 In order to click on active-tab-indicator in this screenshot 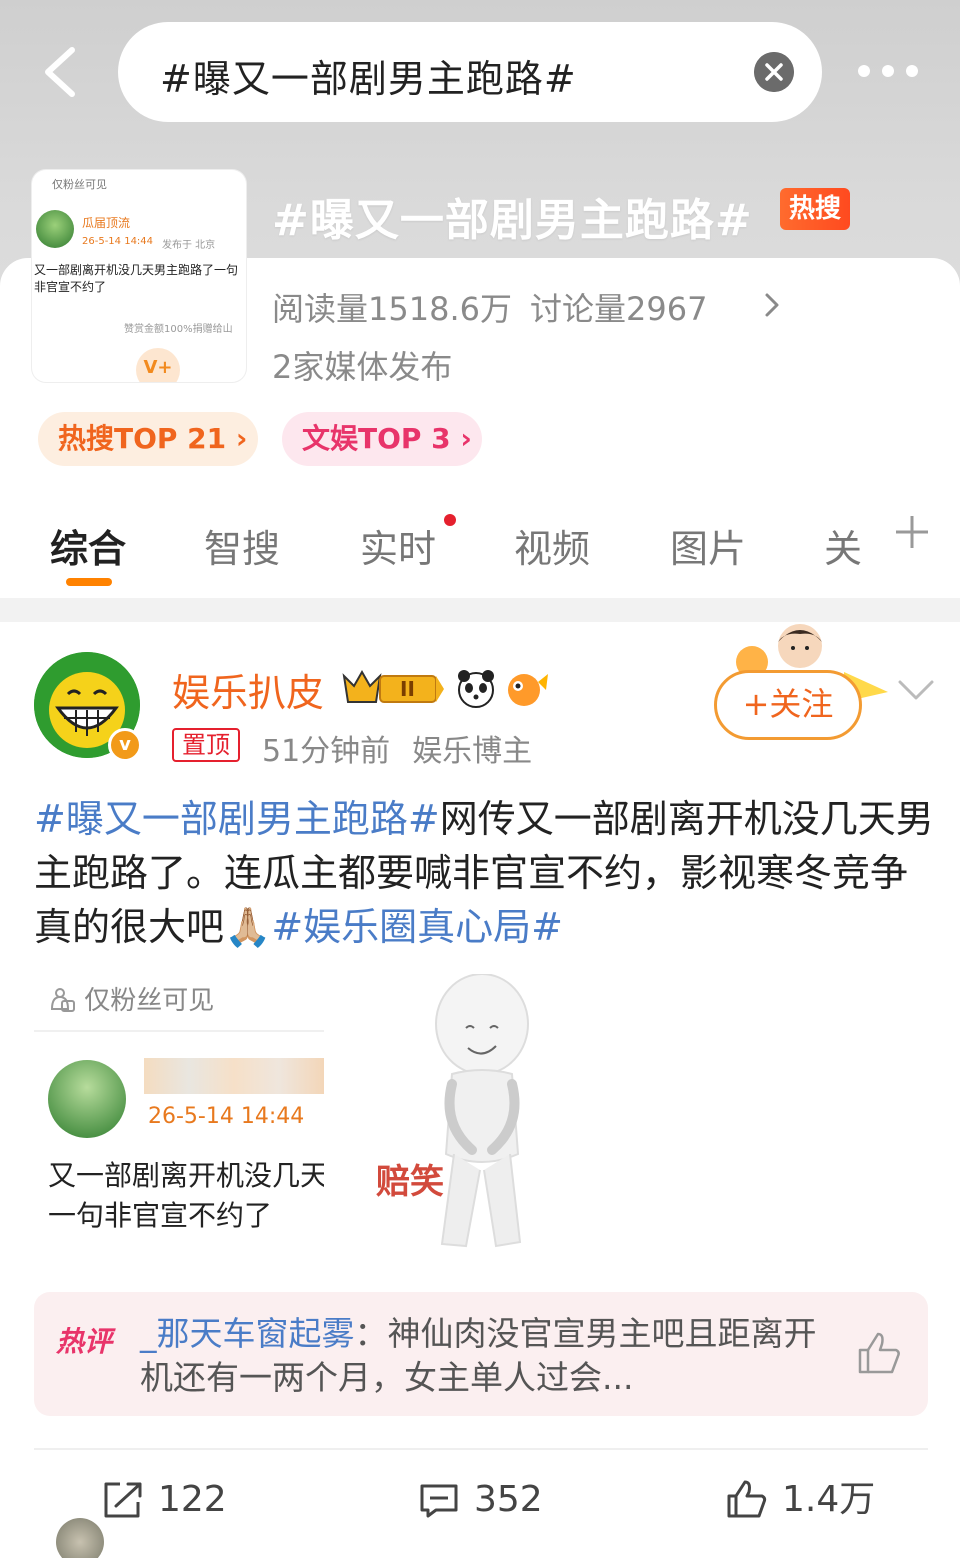, I will do `click(89, 582)`.